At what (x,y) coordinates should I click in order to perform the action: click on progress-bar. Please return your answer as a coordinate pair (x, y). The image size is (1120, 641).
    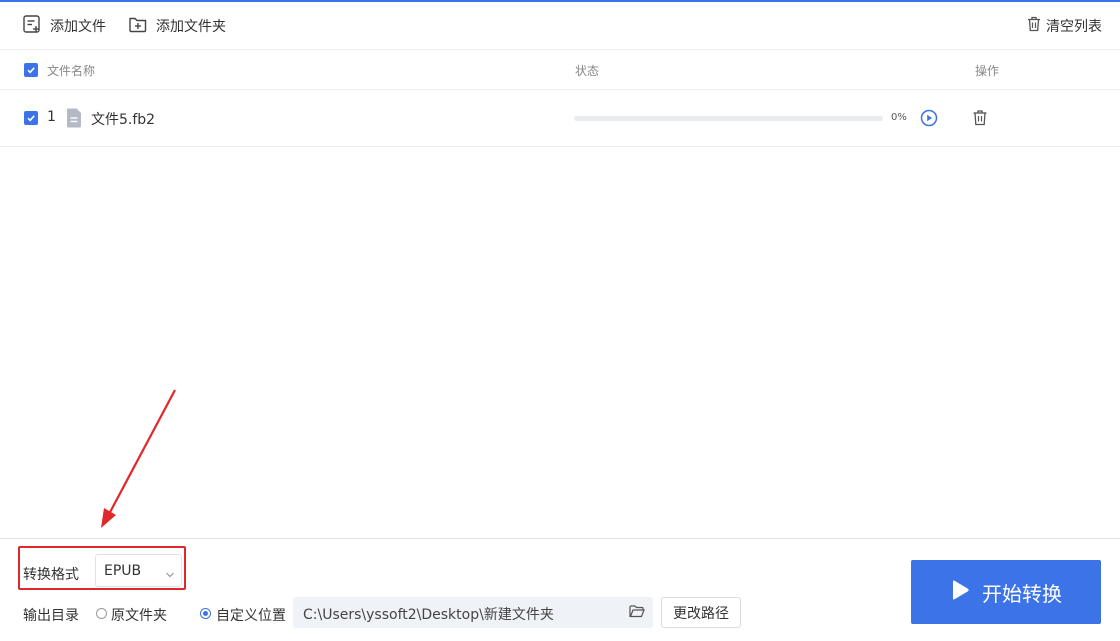
    Looking at the image, I should click on (728, 118).